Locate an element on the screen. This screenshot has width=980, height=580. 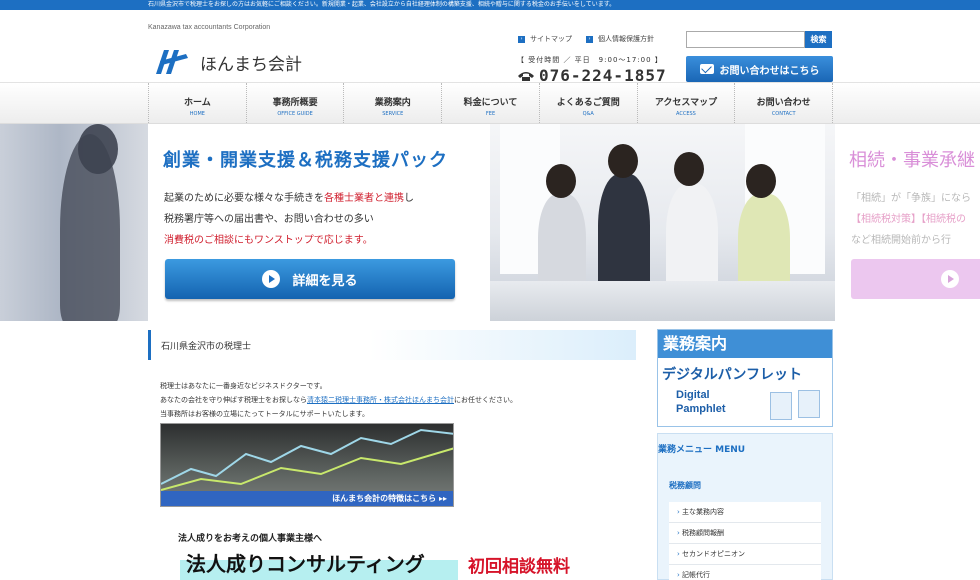
corp-name-en: Kanazawa tax accountants Corporation is located at coordinates (209, 27).